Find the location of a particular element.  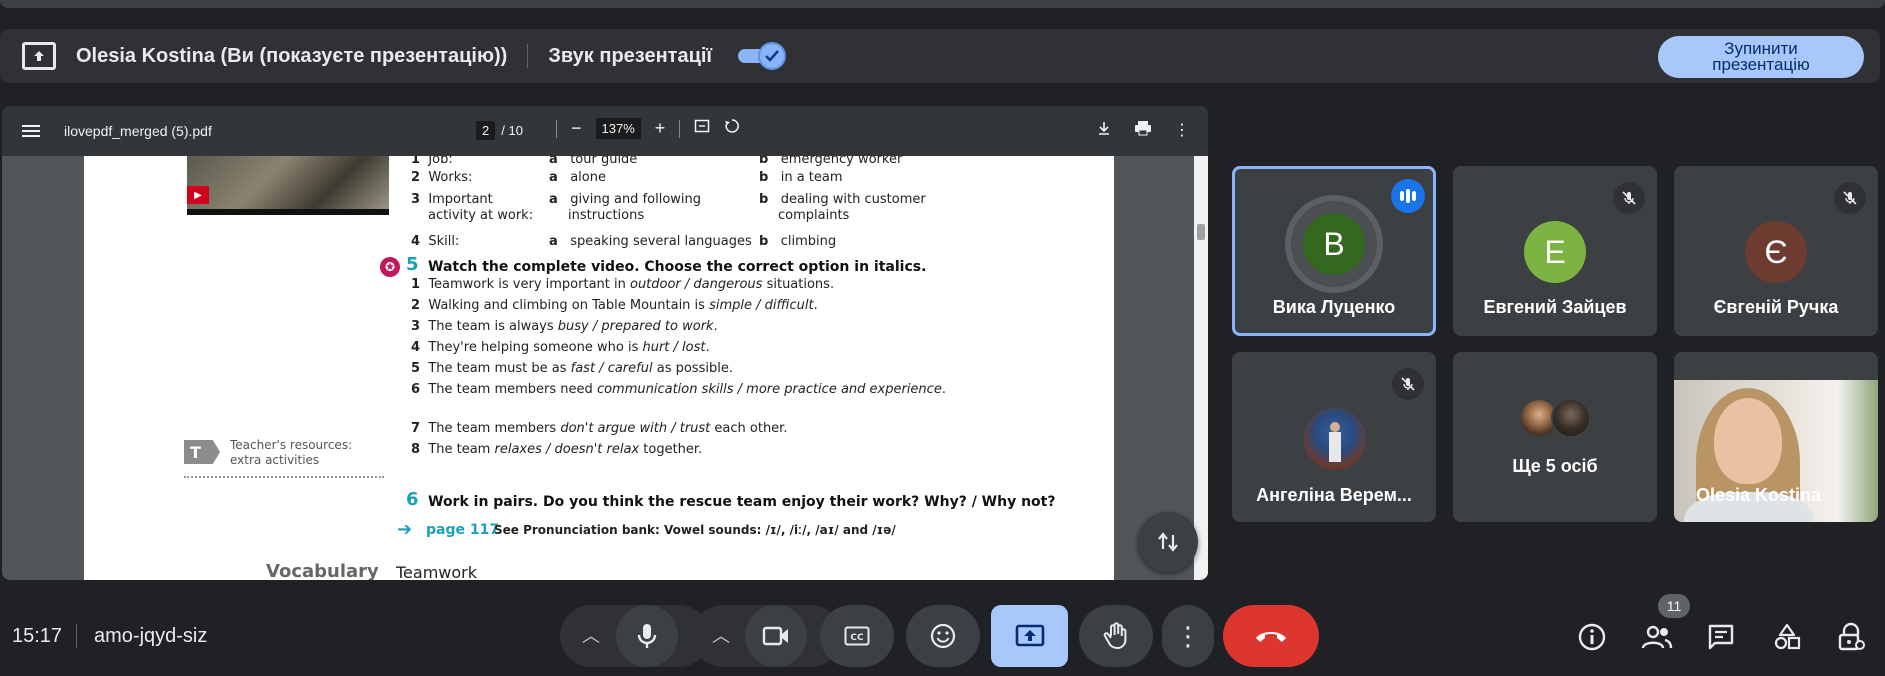

star-icon: ✪ is located at coordinates (390, 267).